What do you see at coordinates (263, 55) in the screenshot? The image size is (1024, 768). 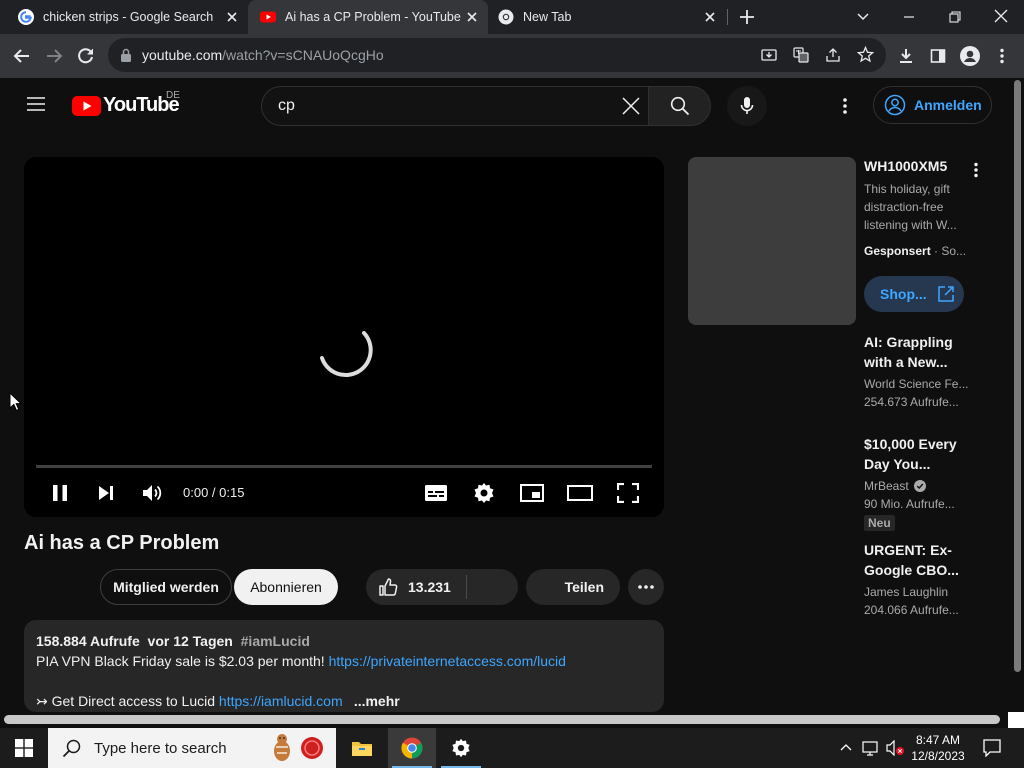 I see `url-text: youtube.com/watch?v=sCNAUoQcgHo` at bounding box center [263, 55].